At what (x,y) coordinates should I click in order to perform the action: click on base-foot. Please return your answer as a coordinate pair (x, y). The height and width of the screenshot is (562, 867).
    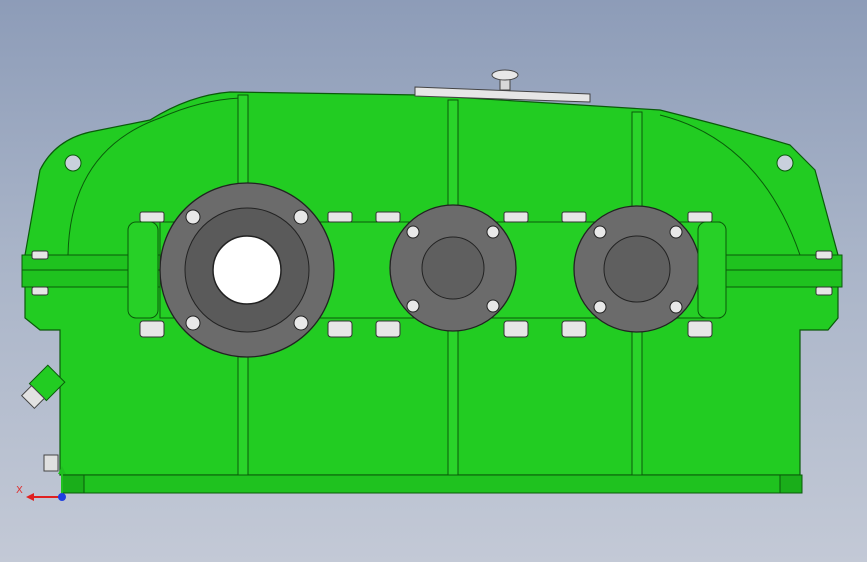
    Looking at the image, I should click on (432, 484).